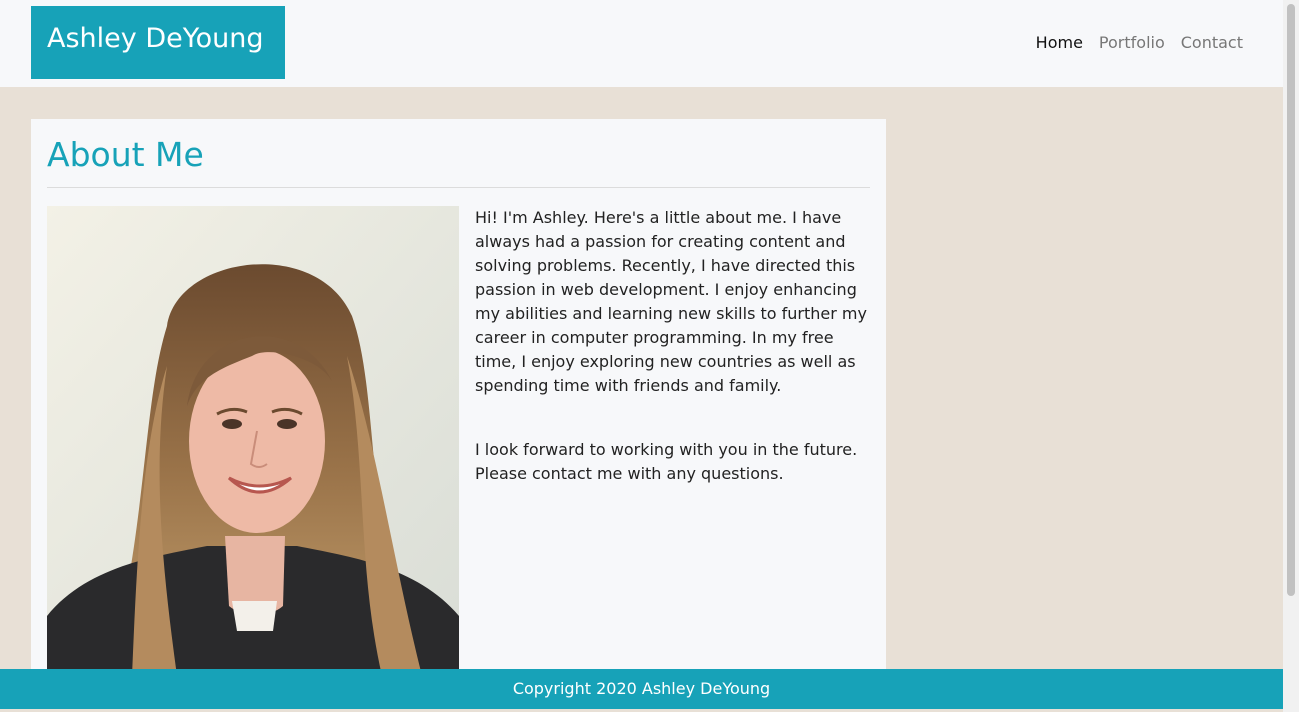  I want to click on nav-menu: Home Portfolio Contact, so click(1139, 42).